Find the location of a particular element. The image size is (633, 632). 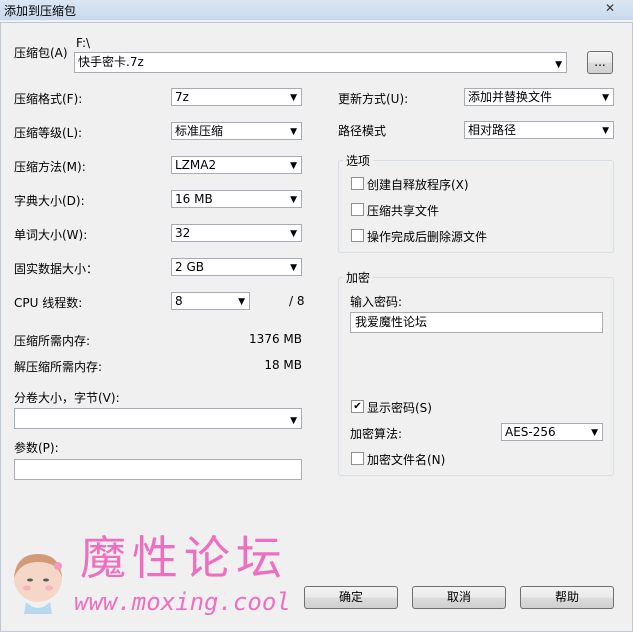

solid-value: 2 GB is located at coordinates (189, 267).